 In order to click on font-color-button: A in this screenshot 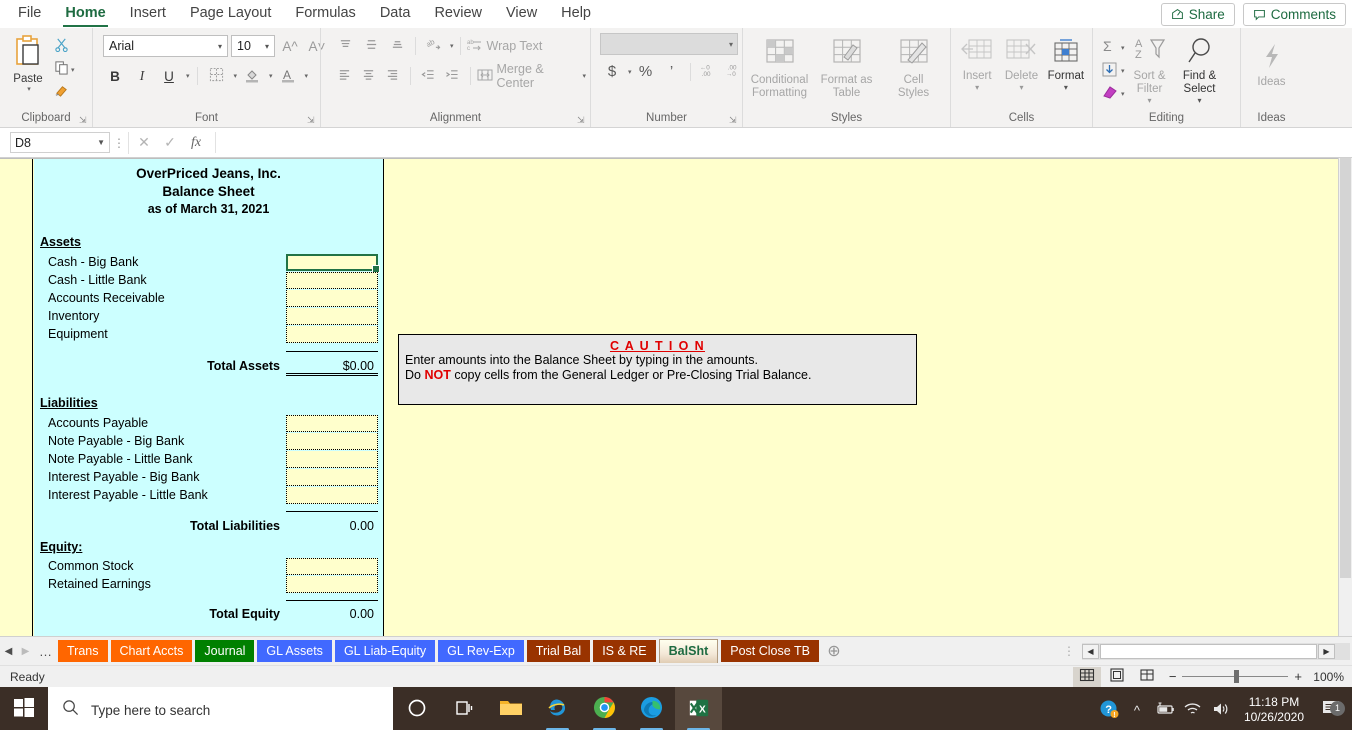, I will do `click(288, 76)`.